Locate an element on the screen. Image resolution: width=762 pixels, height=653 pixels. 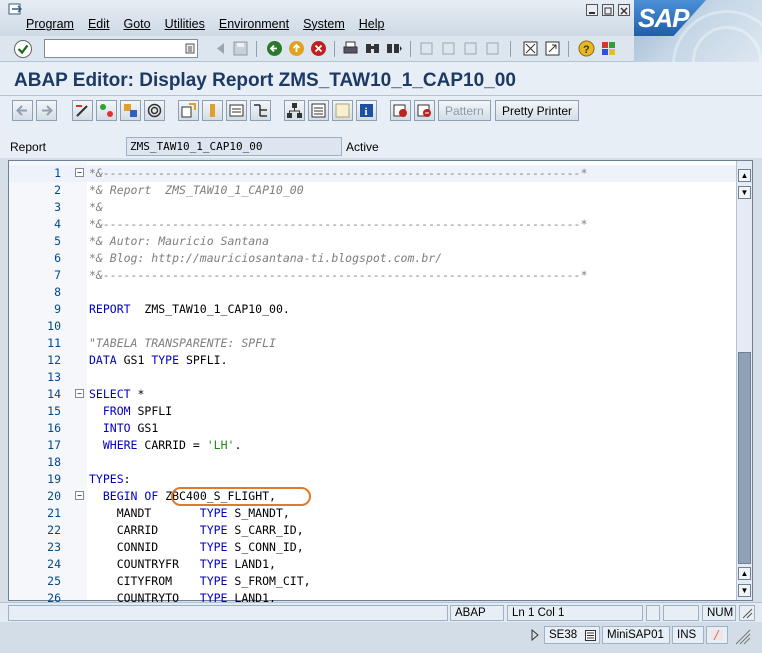
other-object-icon is located at coordinates (130, 110).